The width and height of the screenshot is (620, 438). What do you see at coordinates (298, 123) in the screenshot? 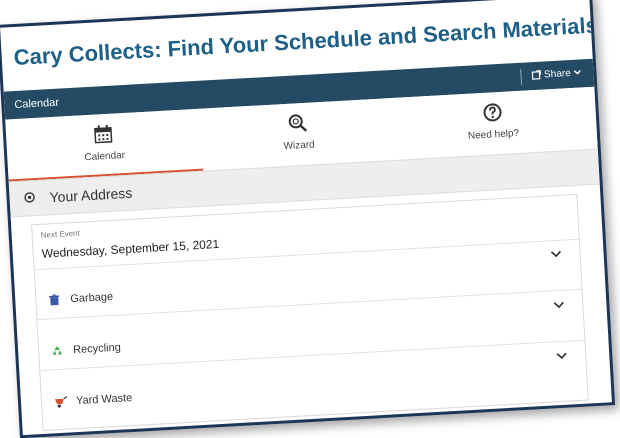
I see `wizard-search-icon` at bounding box center [298, 123].